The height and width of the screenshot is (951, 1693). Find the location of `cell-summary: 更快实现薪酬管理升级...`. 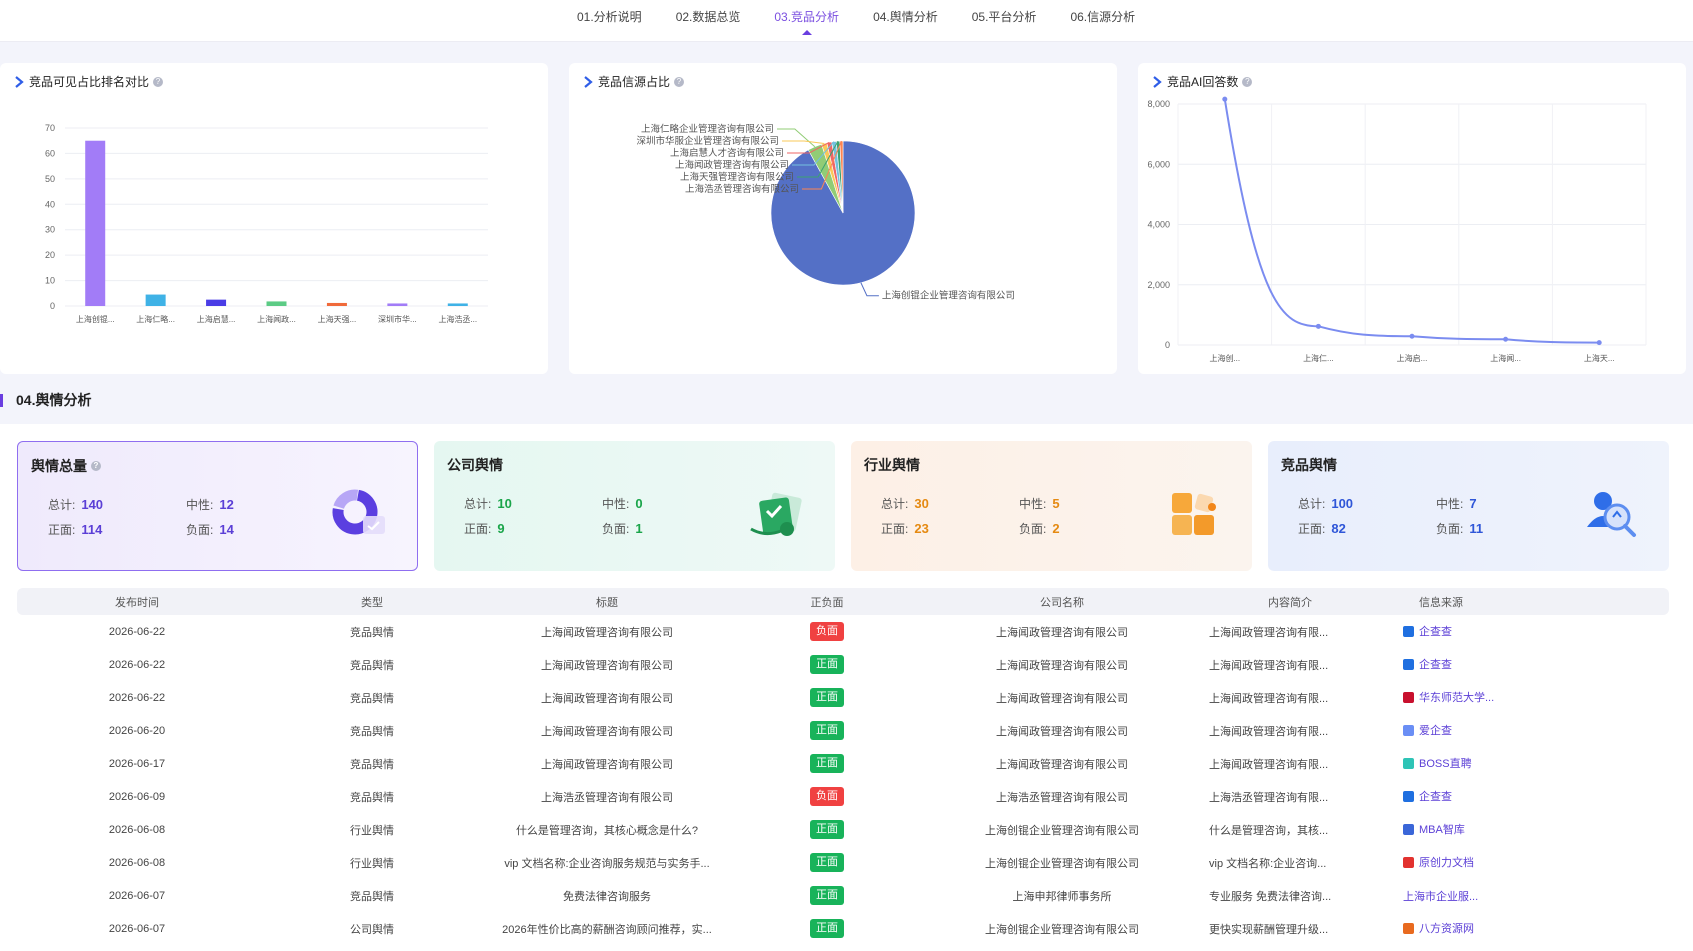

cell-summary: 更快实现薪酬管理升级... is located at coordinates (1269, 929).